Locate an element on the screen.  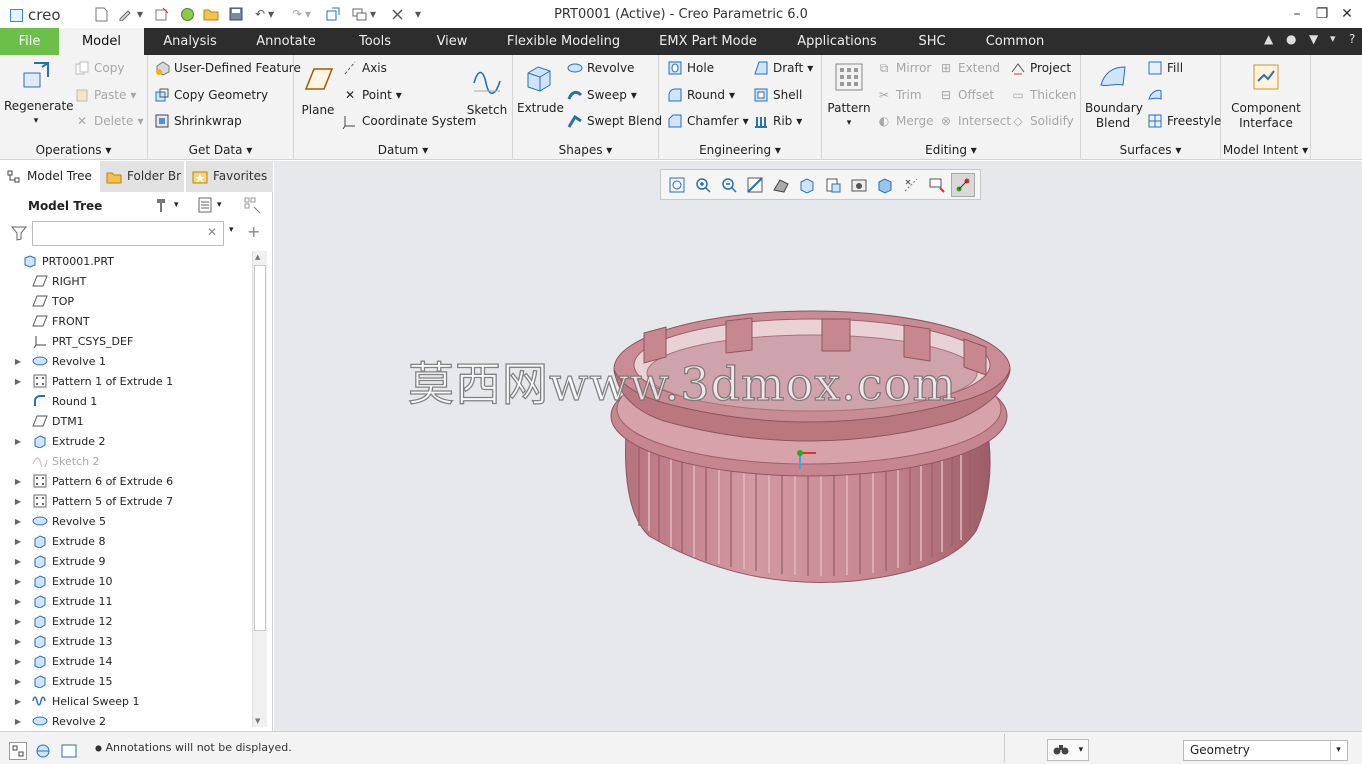
tab-view: View is located at coordinates (452, 41).